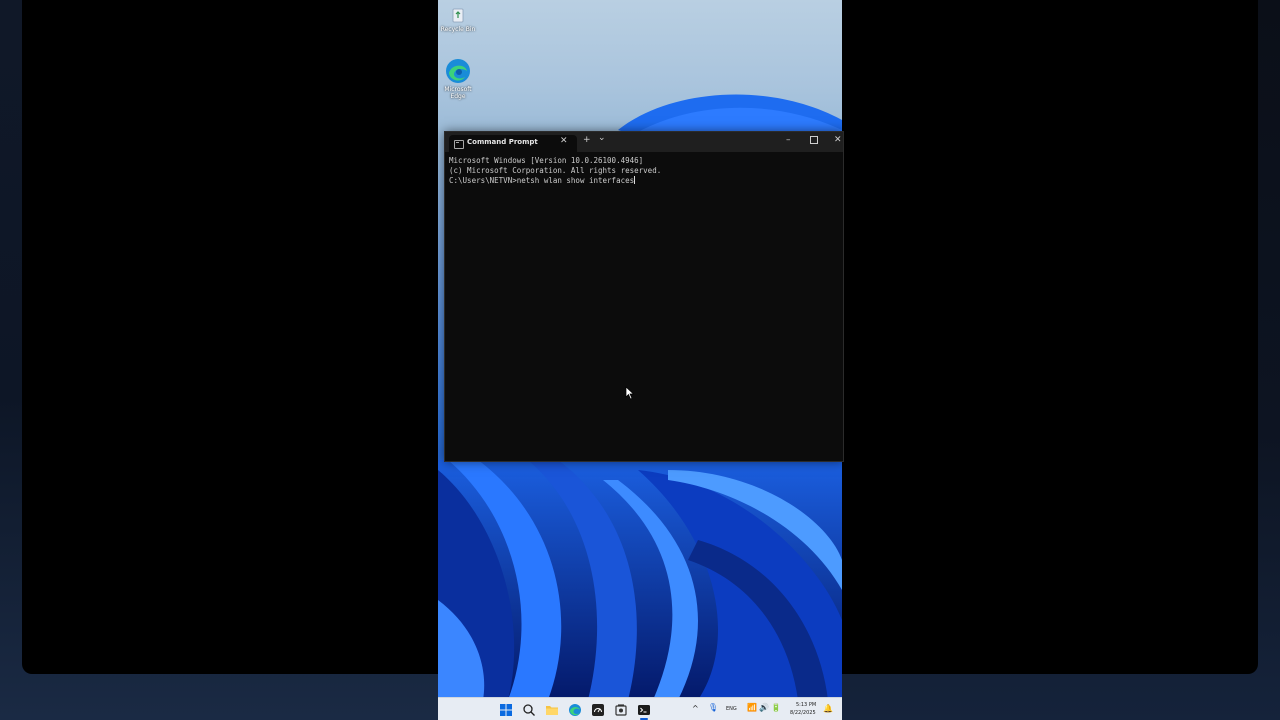  What do you see at coordinates (587, 140) in the screenshot?
I see `new-tab-button: +` at bounding box center [587, 140].